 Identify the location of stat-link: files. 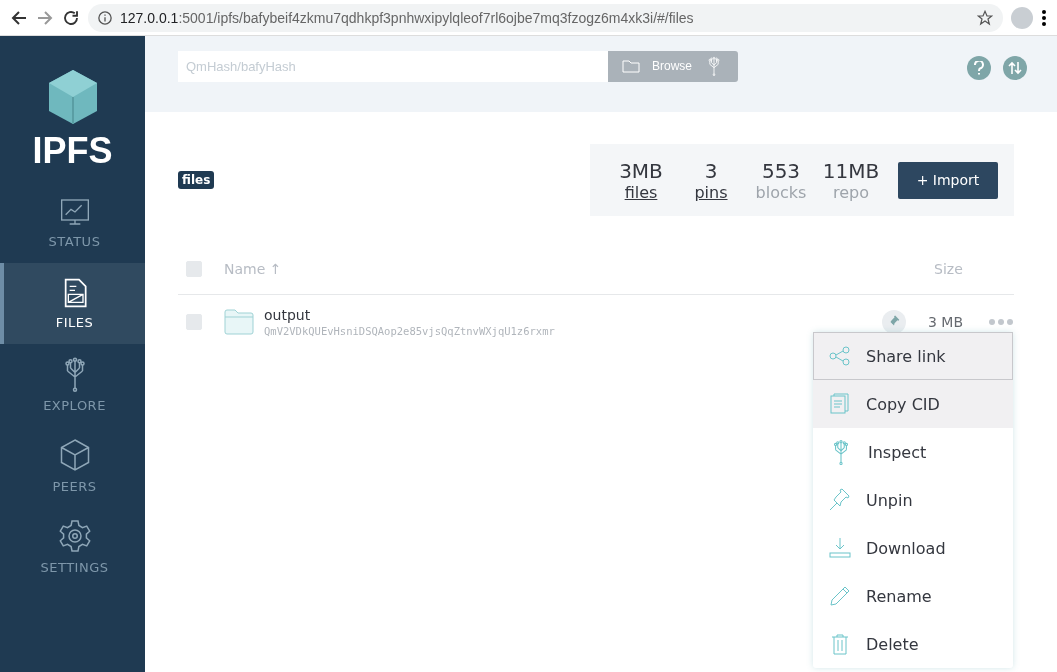
(641, 192).